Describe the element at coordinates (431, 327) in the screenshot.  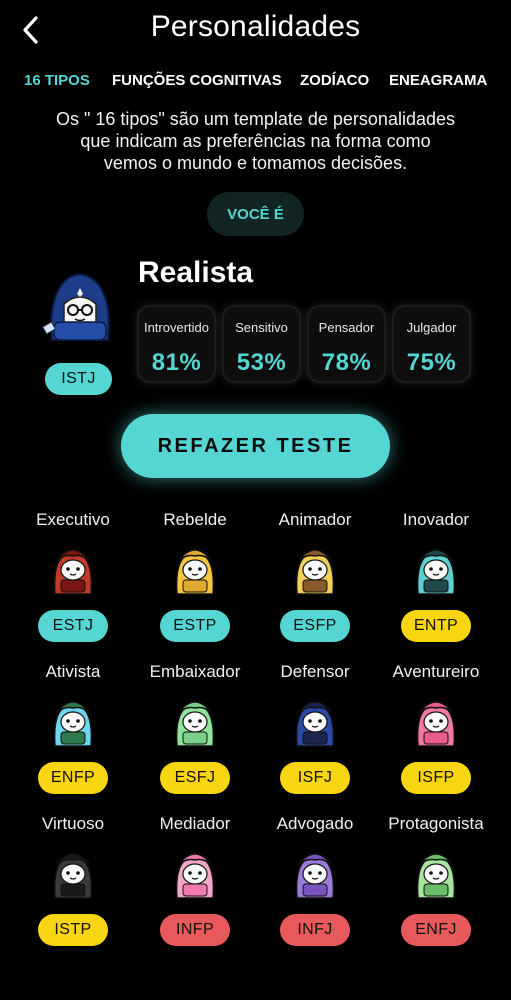
I see `trait-label: Julgador` at that location.